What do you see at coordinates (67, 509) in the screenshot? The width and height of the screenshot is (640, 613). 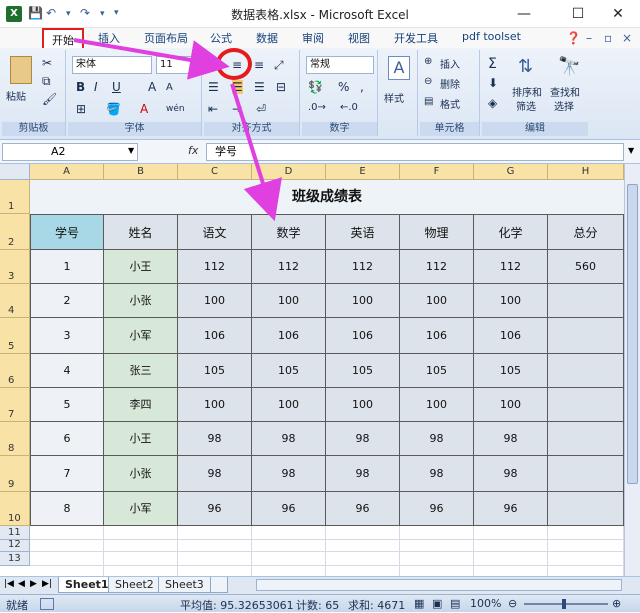 I see `table-cell: 8` at bounding box center [67, 509].